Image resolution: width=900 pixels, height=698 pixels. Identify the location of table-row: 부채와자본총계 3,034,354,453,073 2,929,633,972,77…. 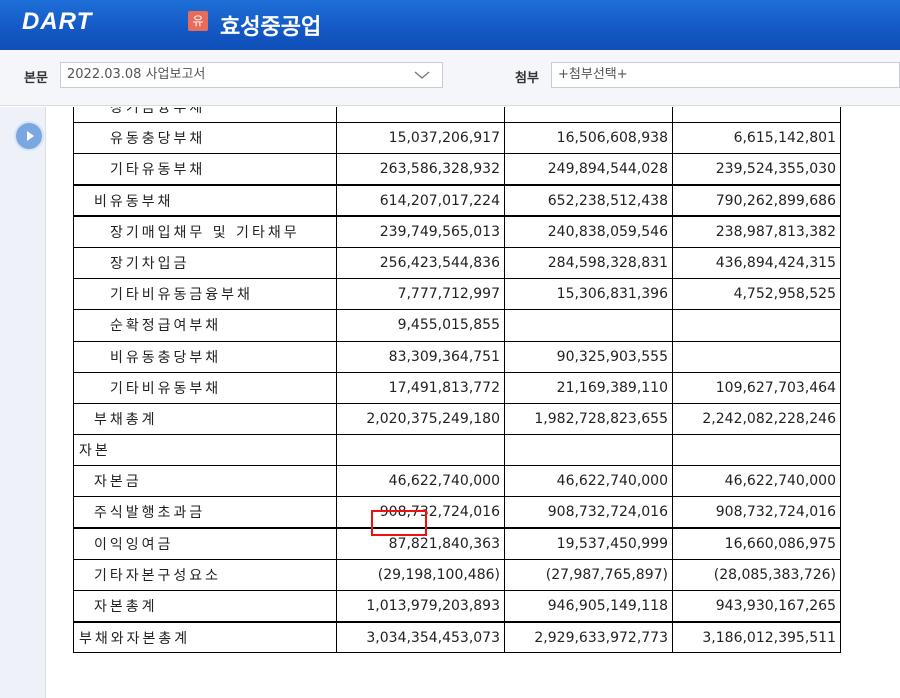
(457, 637).